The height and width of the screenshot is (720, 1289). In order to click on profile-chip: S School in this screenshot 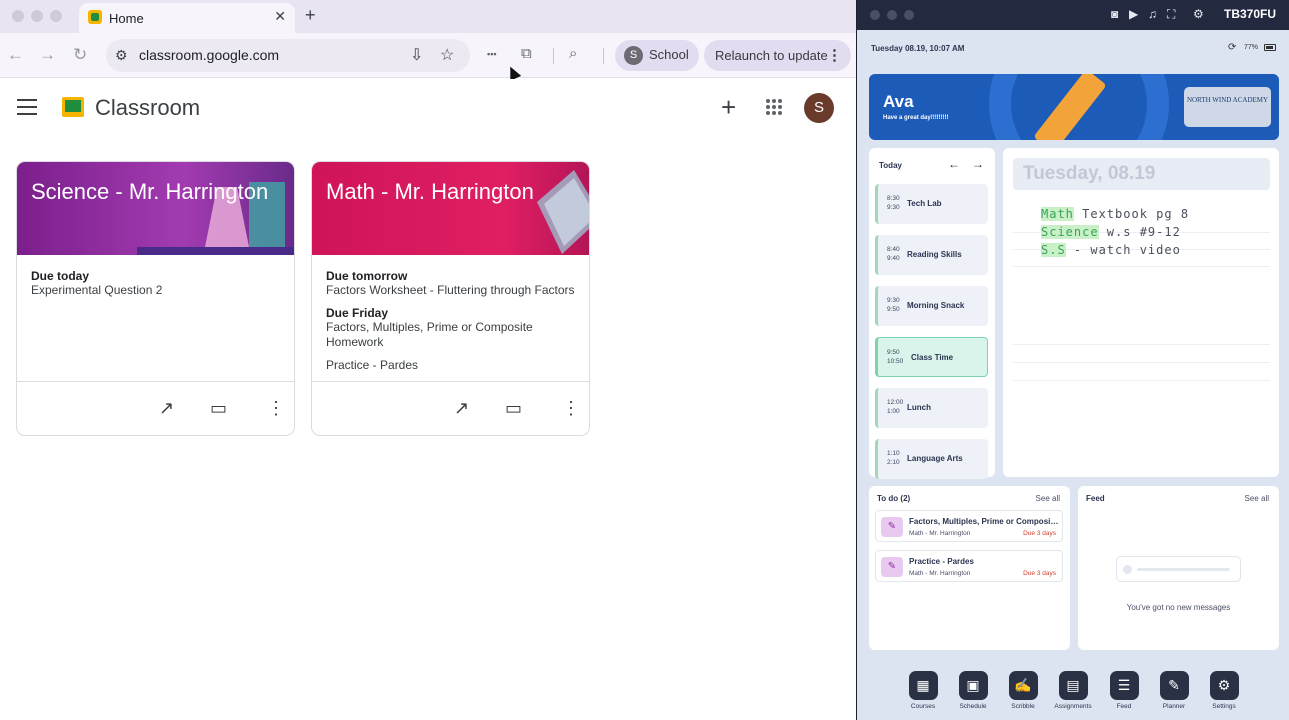, I will do `click(657, 55)`.